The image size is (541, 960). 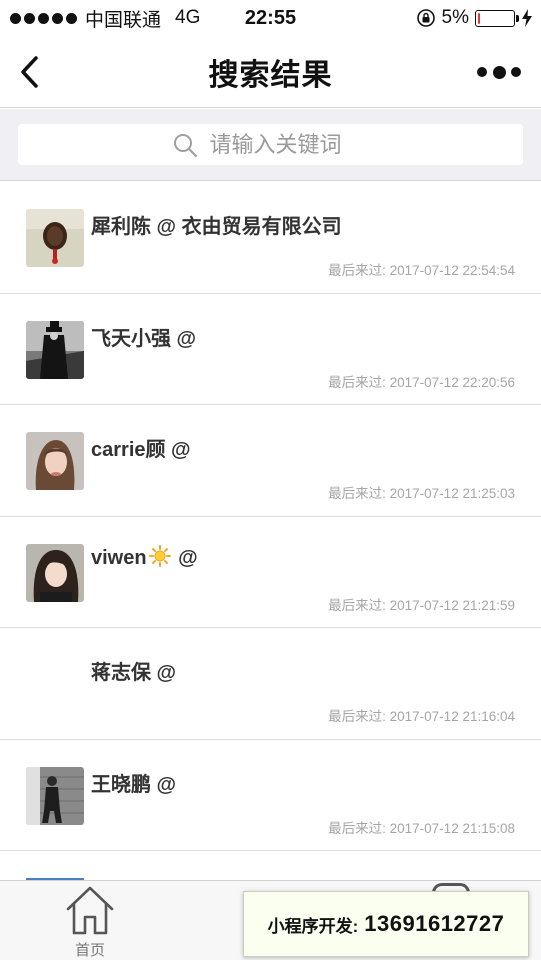 I want to click on last-visit-time: 最后来过: 2017-07-12 21:21:59, so click(x=421, y=605).